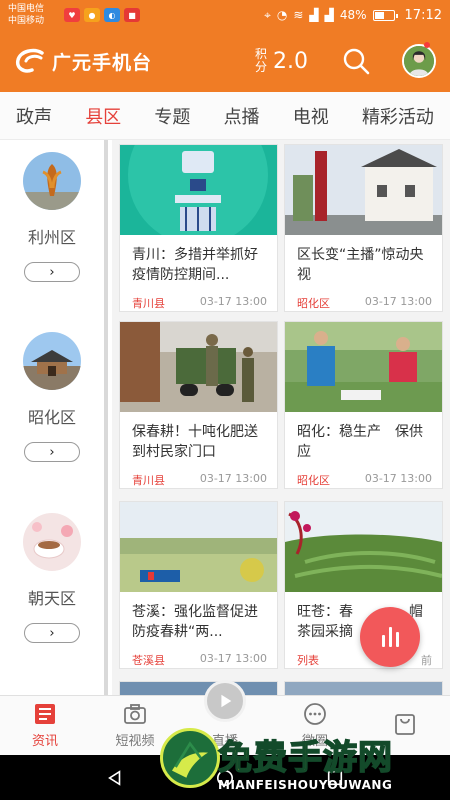 The width and height of the screenshot is (450, 800). Describe the element at coordinates (329, 15) in the screenshot. I see `signal-icon: ▟` at that location.